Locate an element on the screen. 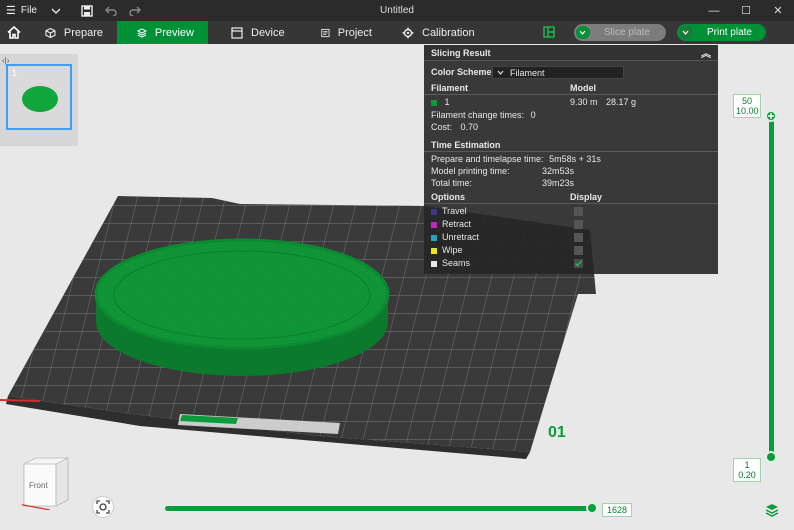  slice-plate-group: Slice plate is located at coordinates (619, 32).